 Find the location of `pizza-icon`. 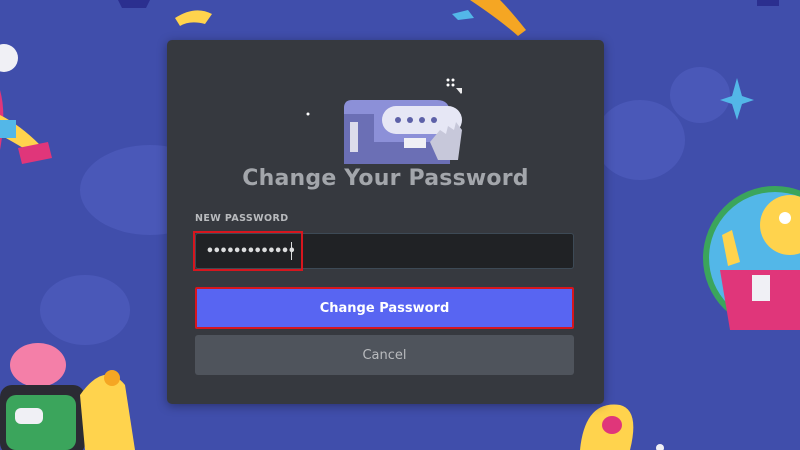

pizza-icon is located at coordinates (498, 18).